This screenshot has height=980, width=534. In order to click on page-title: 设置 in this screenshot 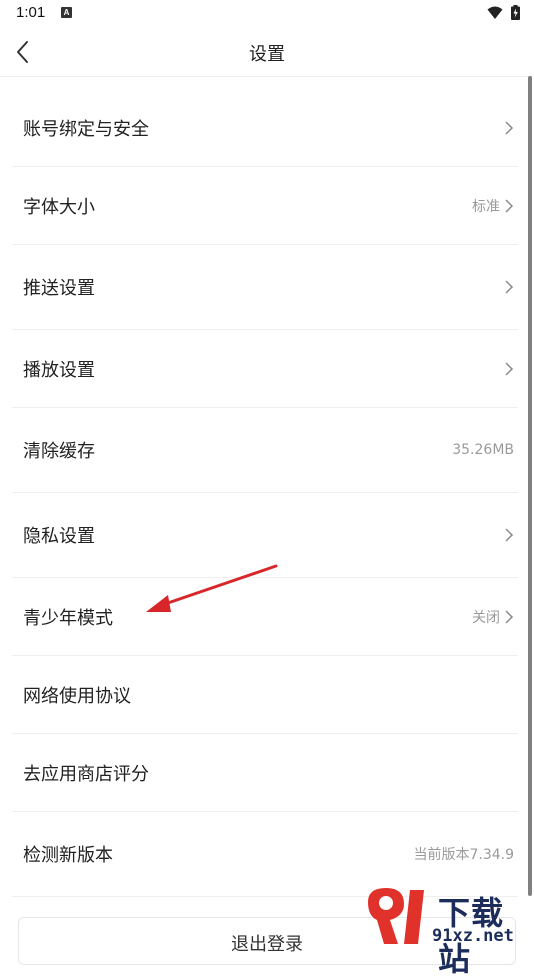, I will do `click(267, 54)`.